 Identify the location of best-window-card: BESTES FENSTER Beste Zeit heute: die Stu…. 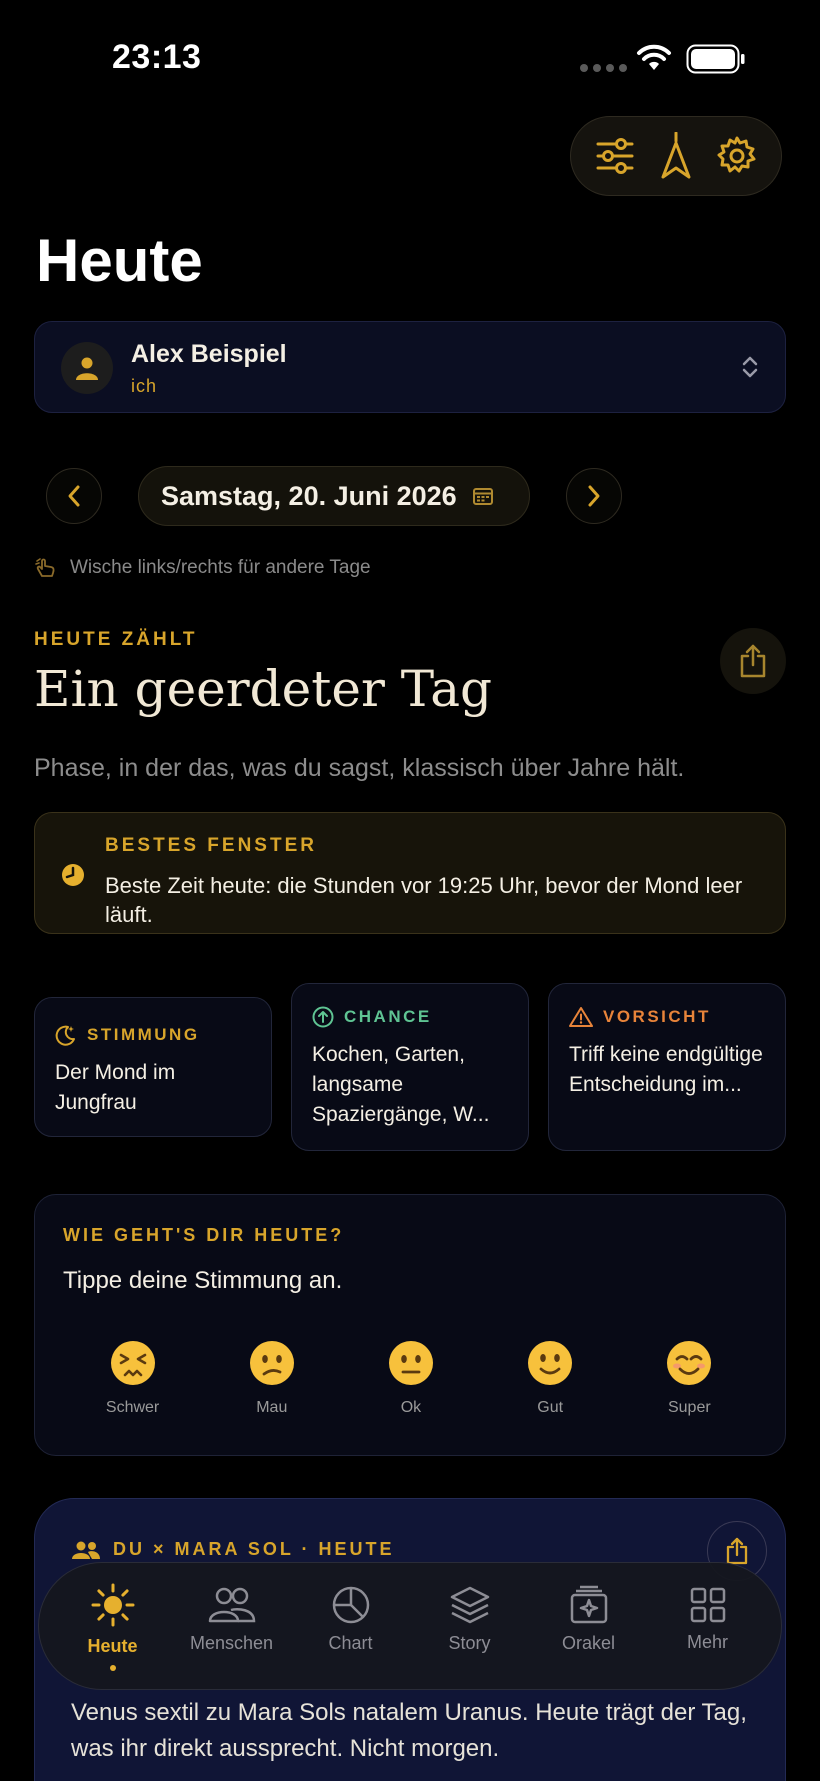
(410, 873).